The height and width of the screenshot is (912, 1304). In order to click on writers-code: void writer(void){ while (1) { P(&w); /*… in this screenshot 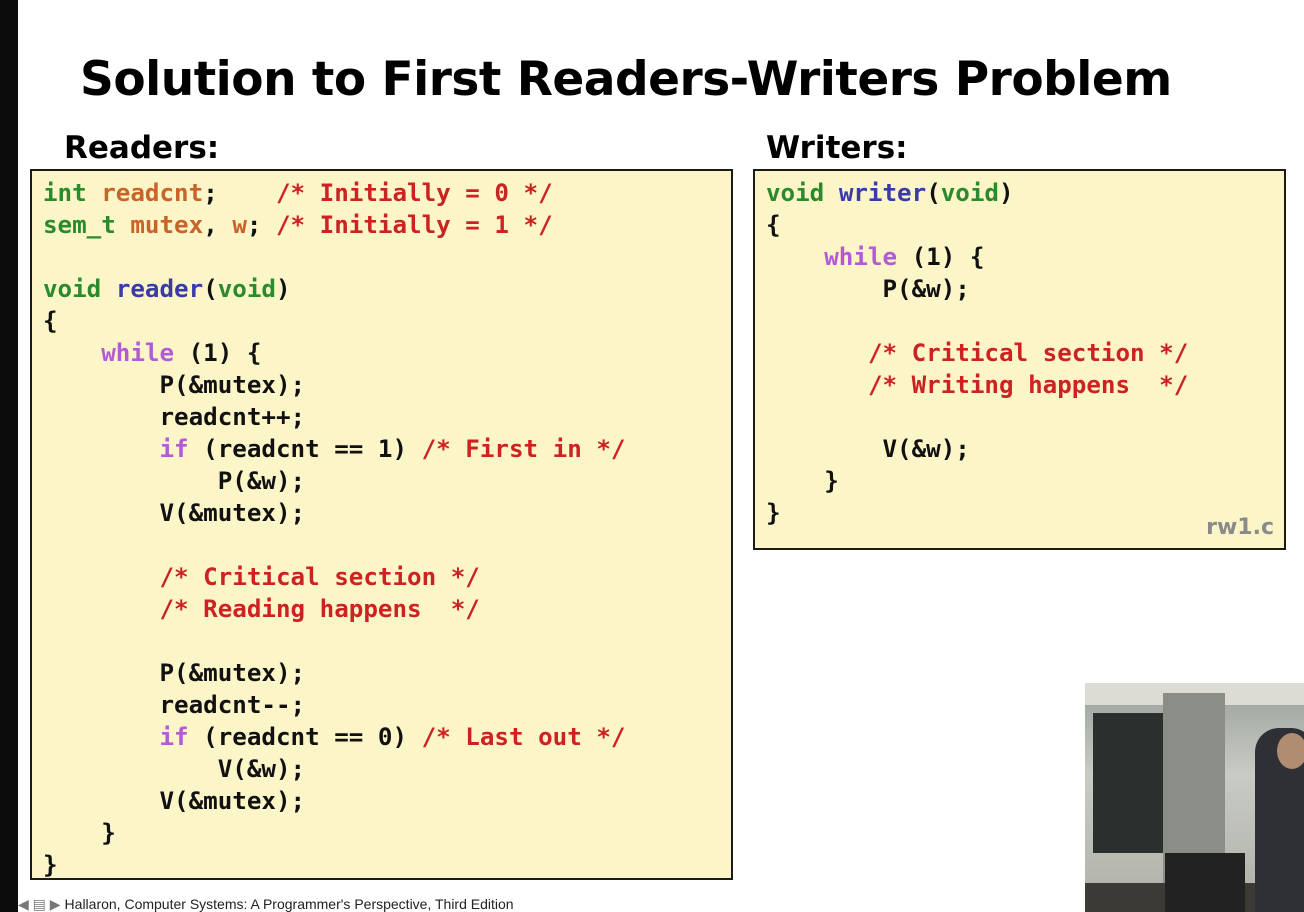, I will do `click(977, 353)`.